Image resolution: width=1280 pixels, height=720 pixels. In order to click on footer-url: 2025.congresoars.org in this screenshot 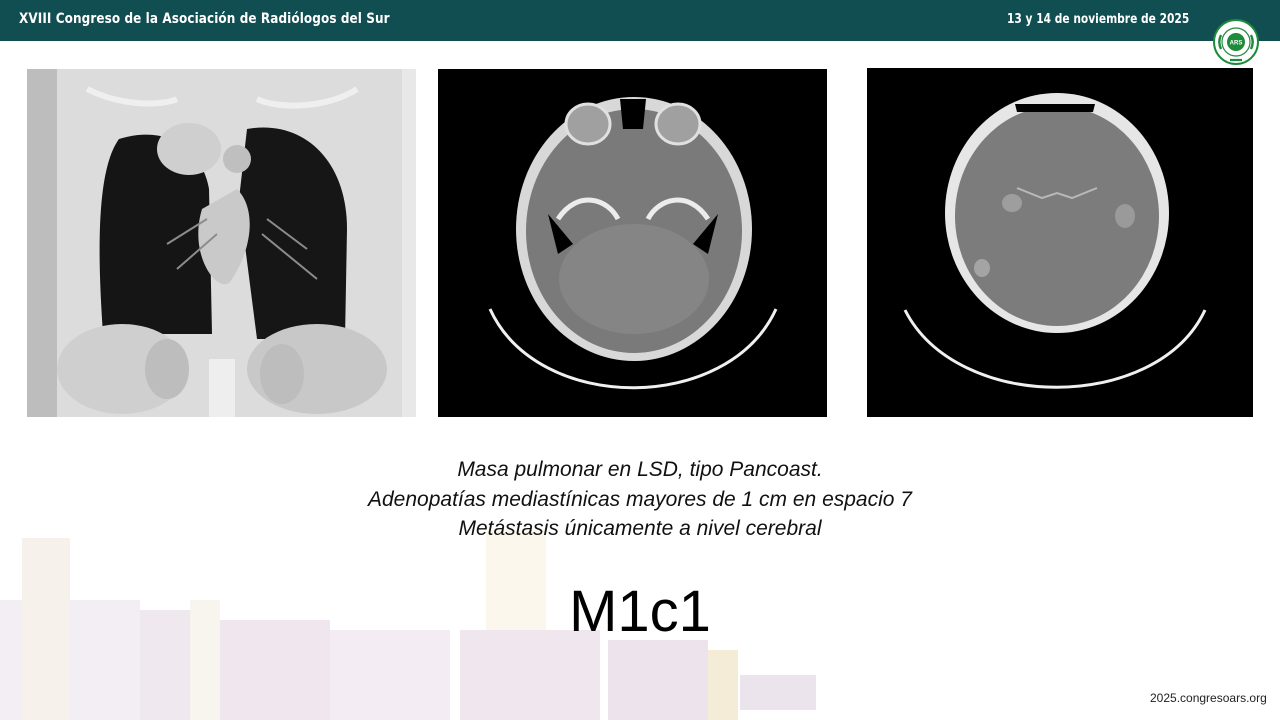, I will do `click(1208, 698)`.